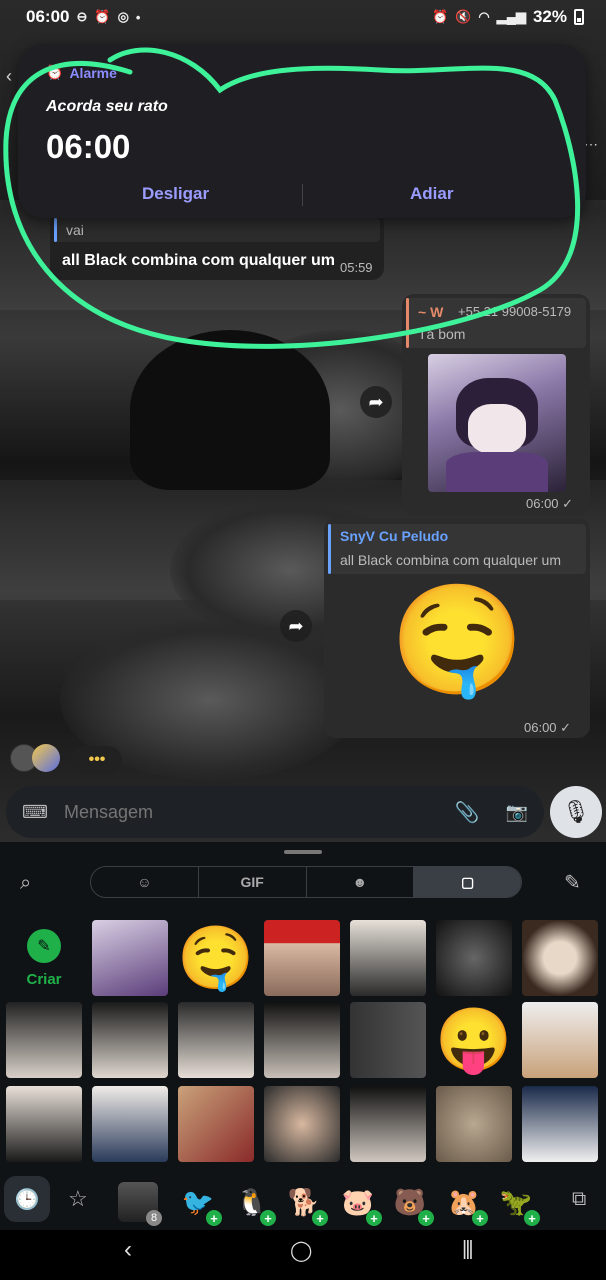 Image resolution: width=606 pixels, height=1280 pixels. I want to click on keyboard-icon: ⌨, so click(35, 812).